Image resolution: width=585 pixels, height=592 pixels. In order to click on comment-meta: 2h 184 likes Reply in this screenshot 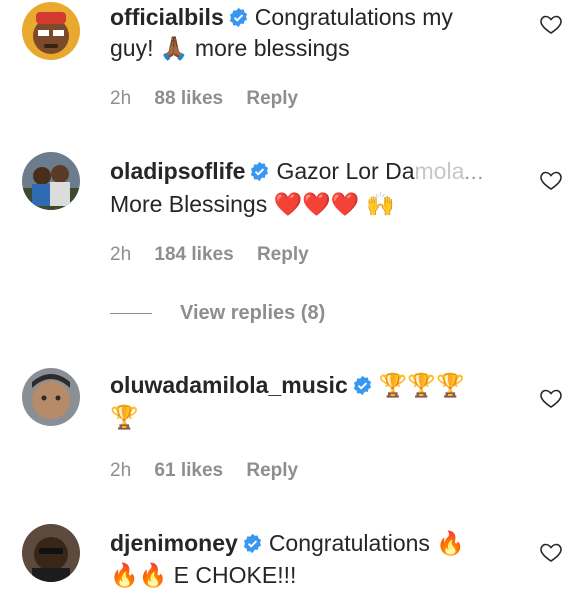, I will do `click(218, 255)`.